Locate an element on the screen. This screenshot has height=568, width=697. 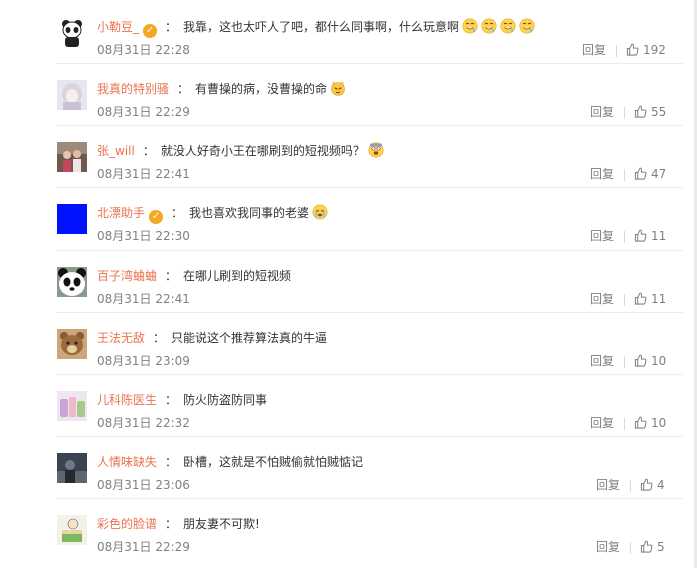
like-button: 192 is located at coordinates (646, 50).